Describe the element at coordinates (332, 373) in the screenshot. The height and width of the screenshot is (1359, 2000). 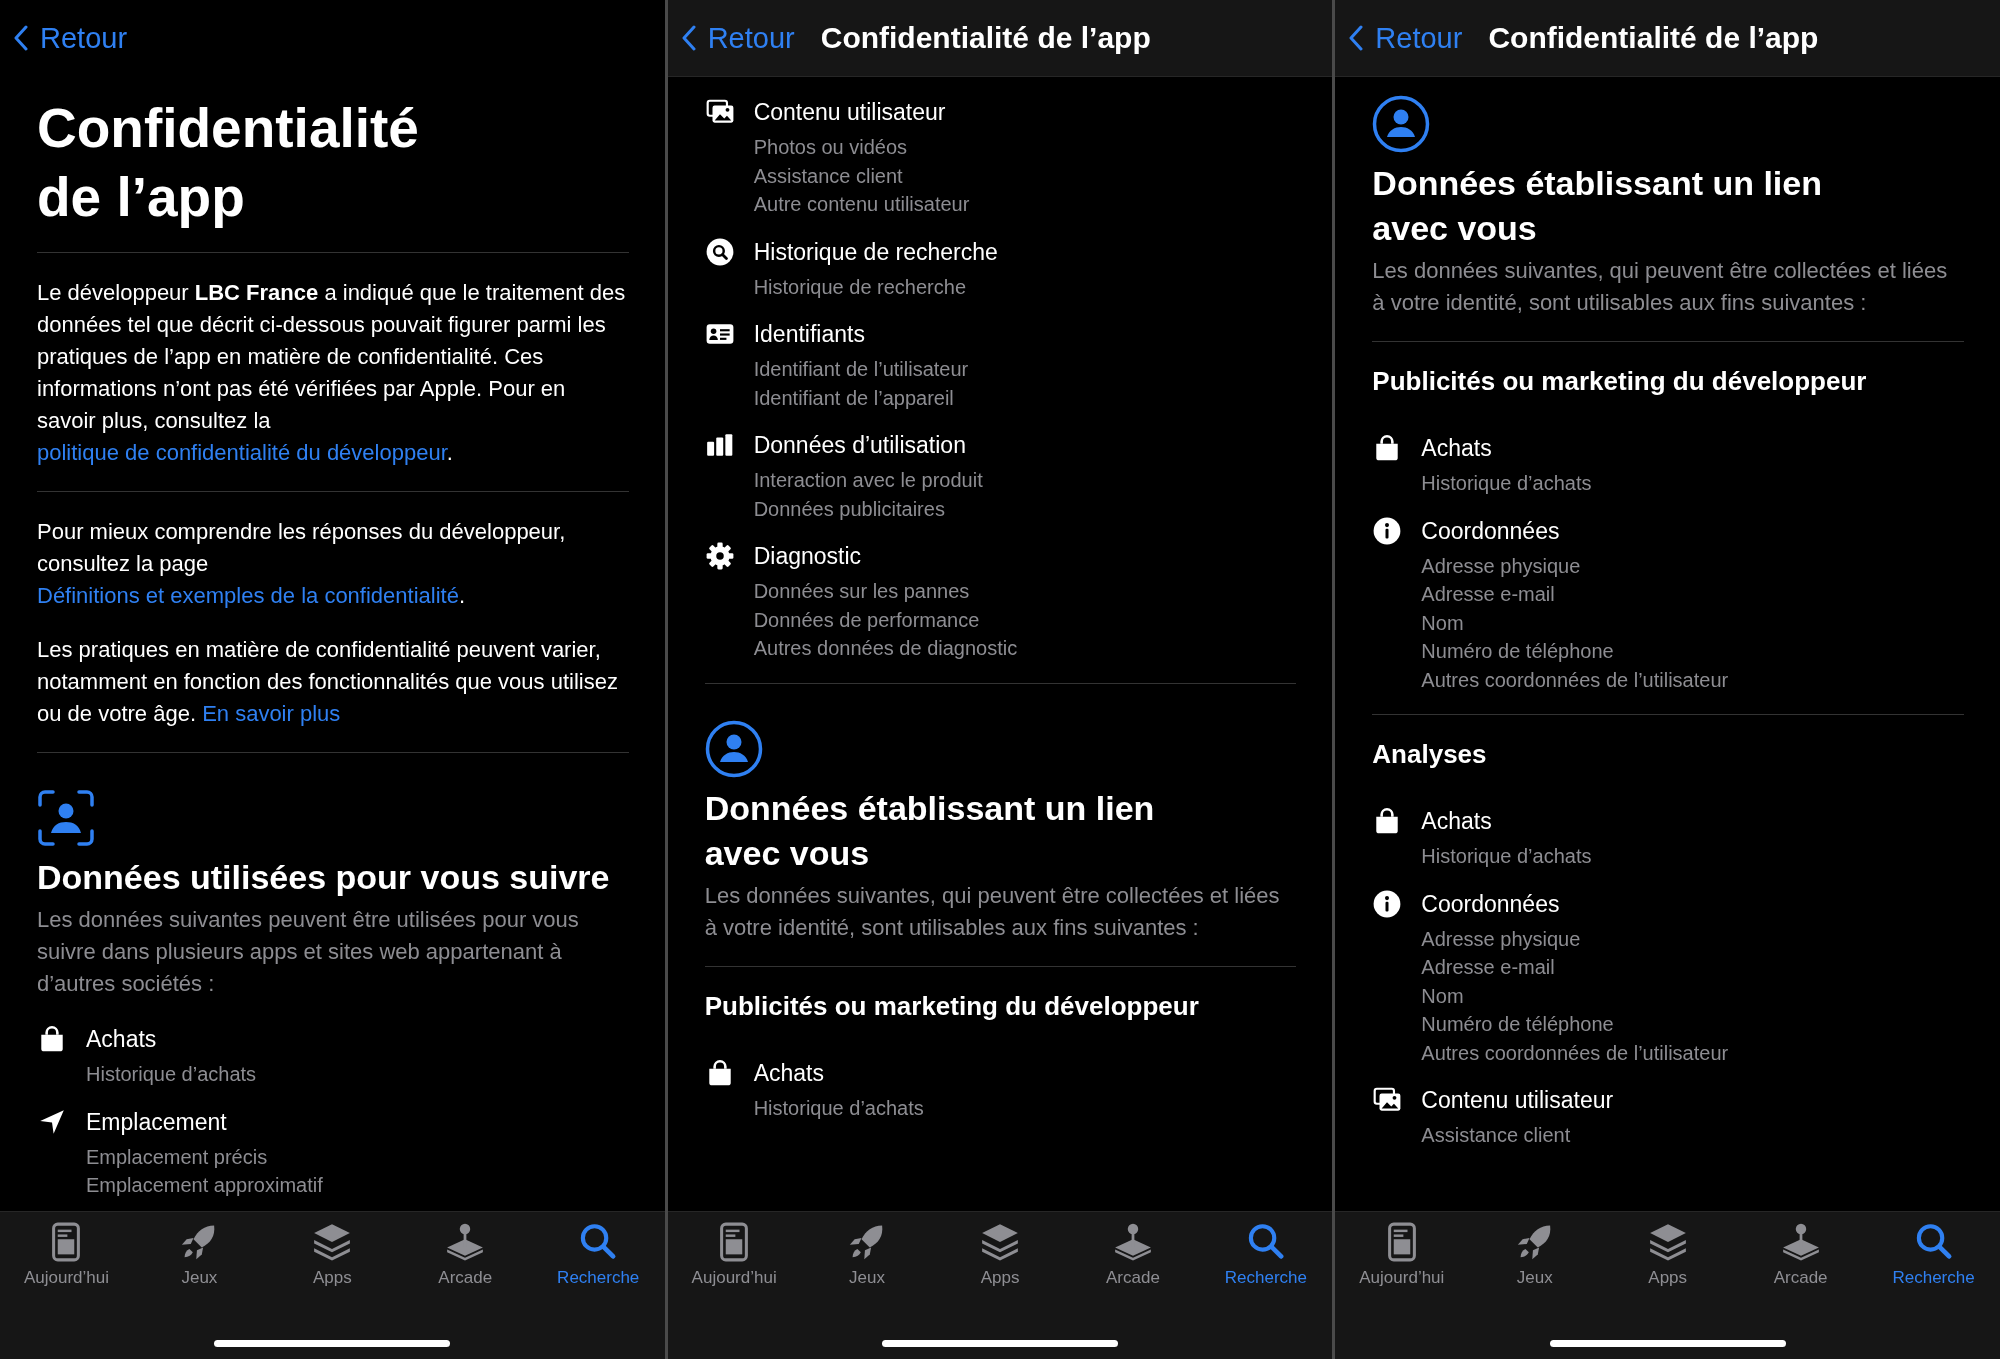
I see `paragraph: Le développeur LBC France a indiqué que le traitement des données tel que décrit ci-dessous pouvait figurer parmi les pratiques de l’app en matière de confidentialité. Ces informations n’ont pas été vérifiées par Apple. Pour en savoir plus, consultez la politique de confidentialité du développeur.` at that location.